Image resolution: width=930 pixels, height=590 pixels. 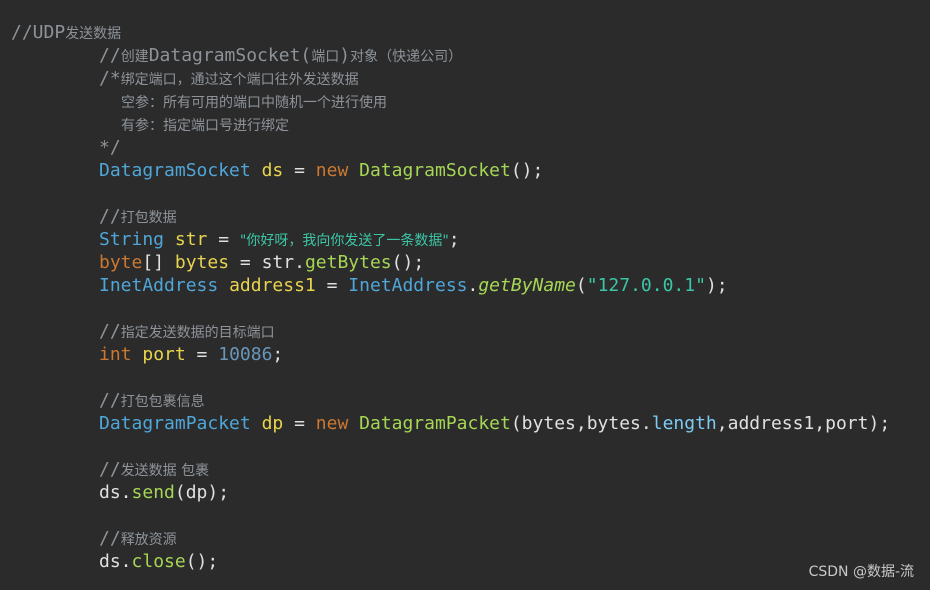 I want to click on code-token: 10086, so click(x=245, y=354).